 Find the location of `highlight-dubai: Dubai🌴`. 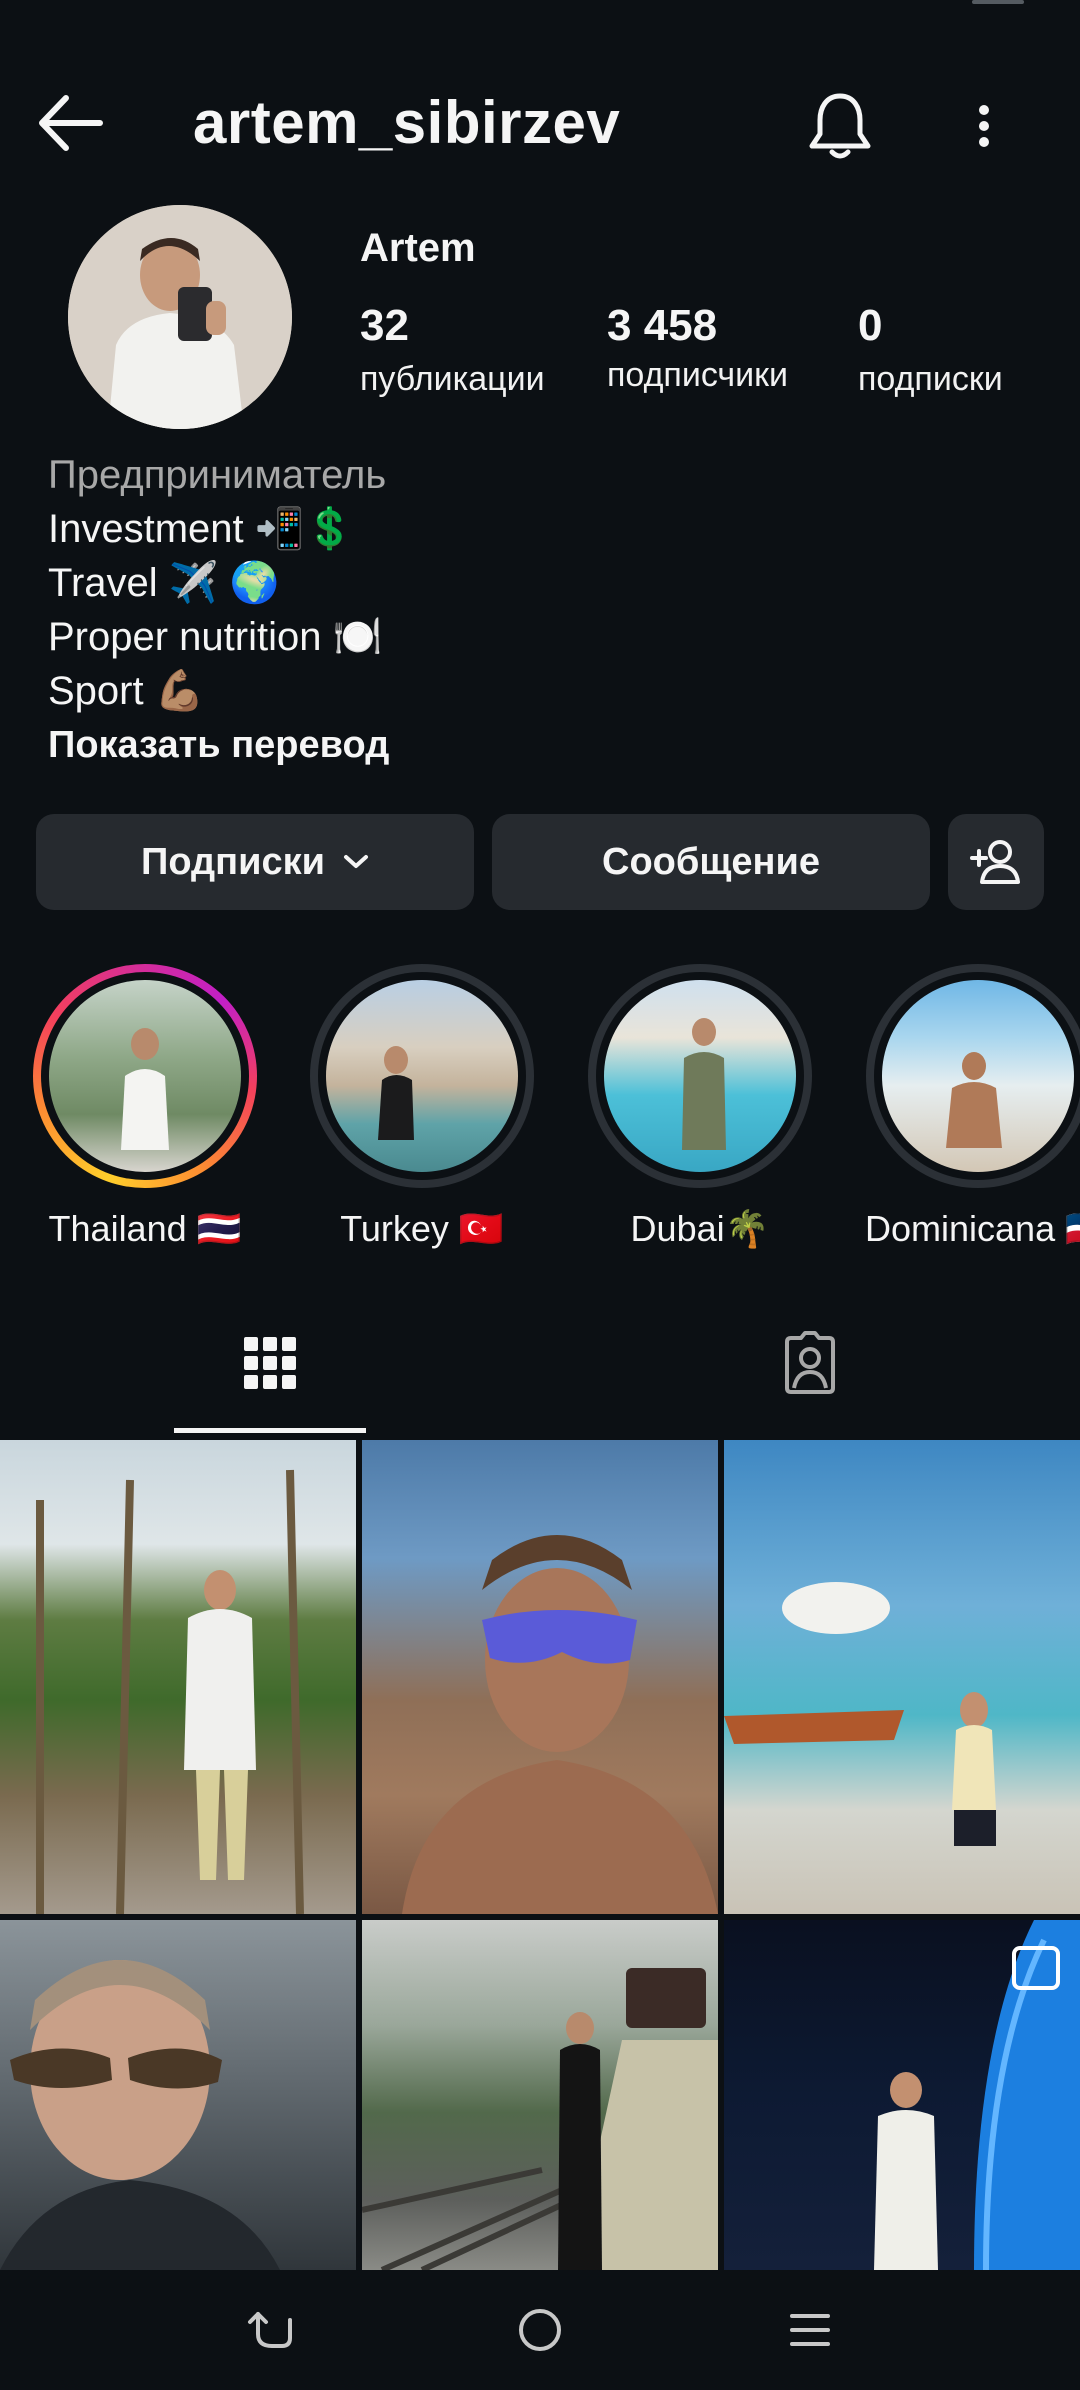

highlight-dubai: Dubai🌴 is located at coordinates (700, 1107).